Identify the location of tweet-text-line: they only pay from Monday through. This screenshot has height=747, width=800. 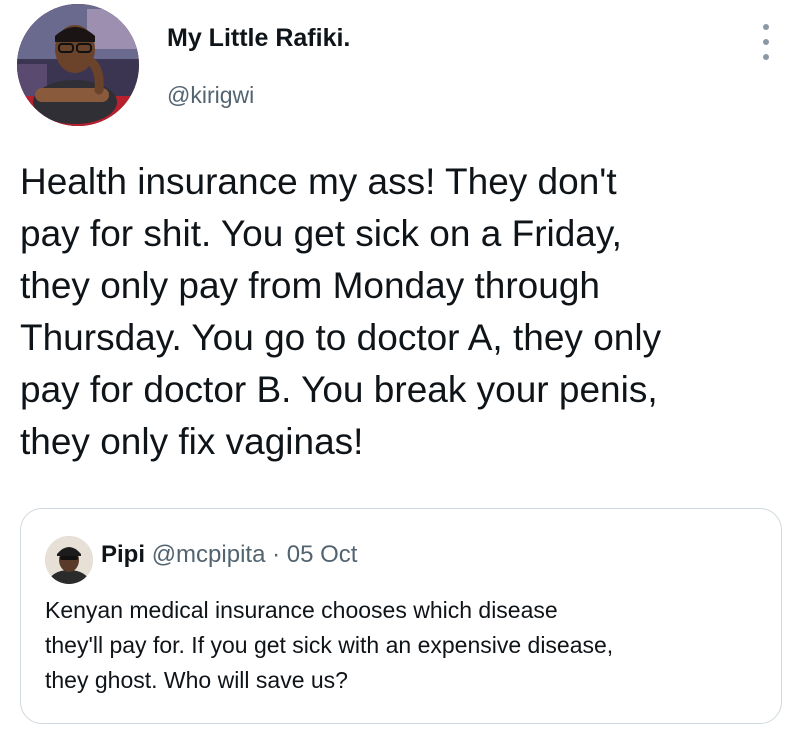
(310, 285).